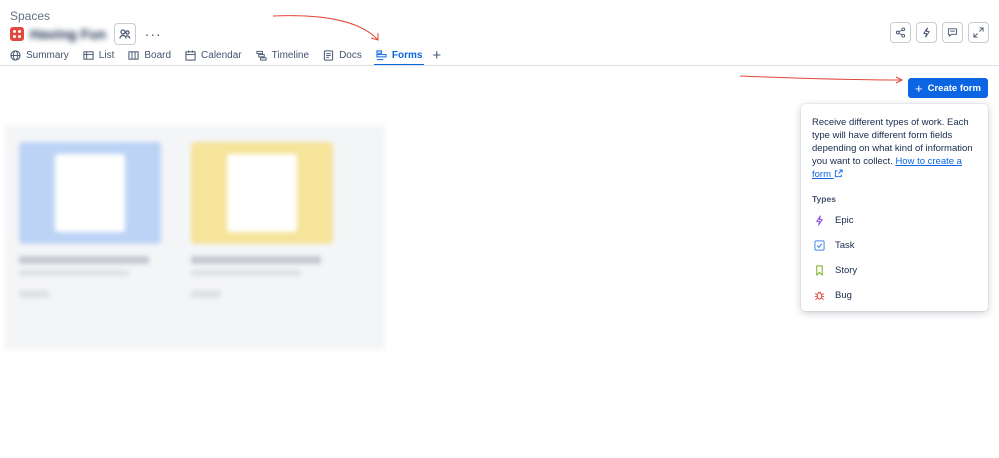 The width and height of the screenshot is (999, 458). What do you see at coordinates (821, 78) in the screenshot?
I see `annotation-arrow-create` at bounding box center [821, 78].